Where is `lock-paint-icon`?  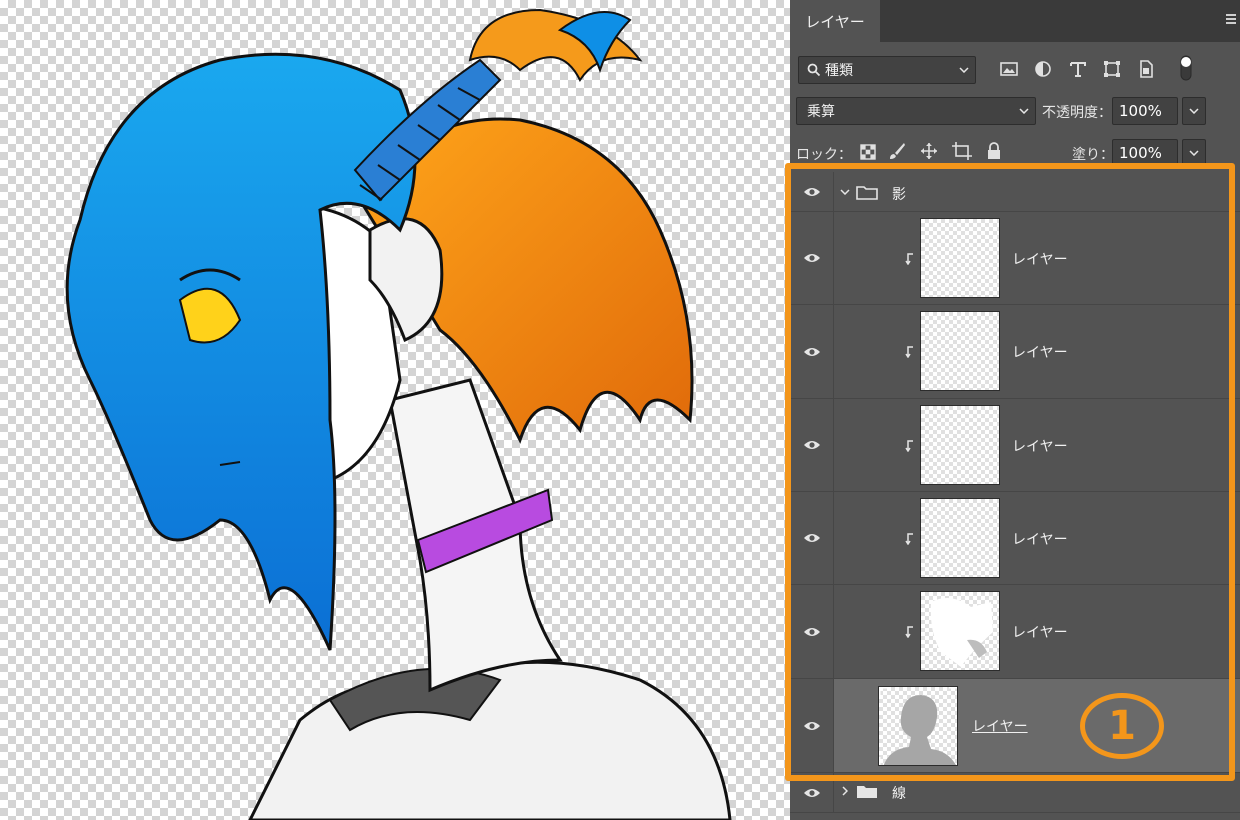
lock-paint-icon is located at coordinates (897, 151).